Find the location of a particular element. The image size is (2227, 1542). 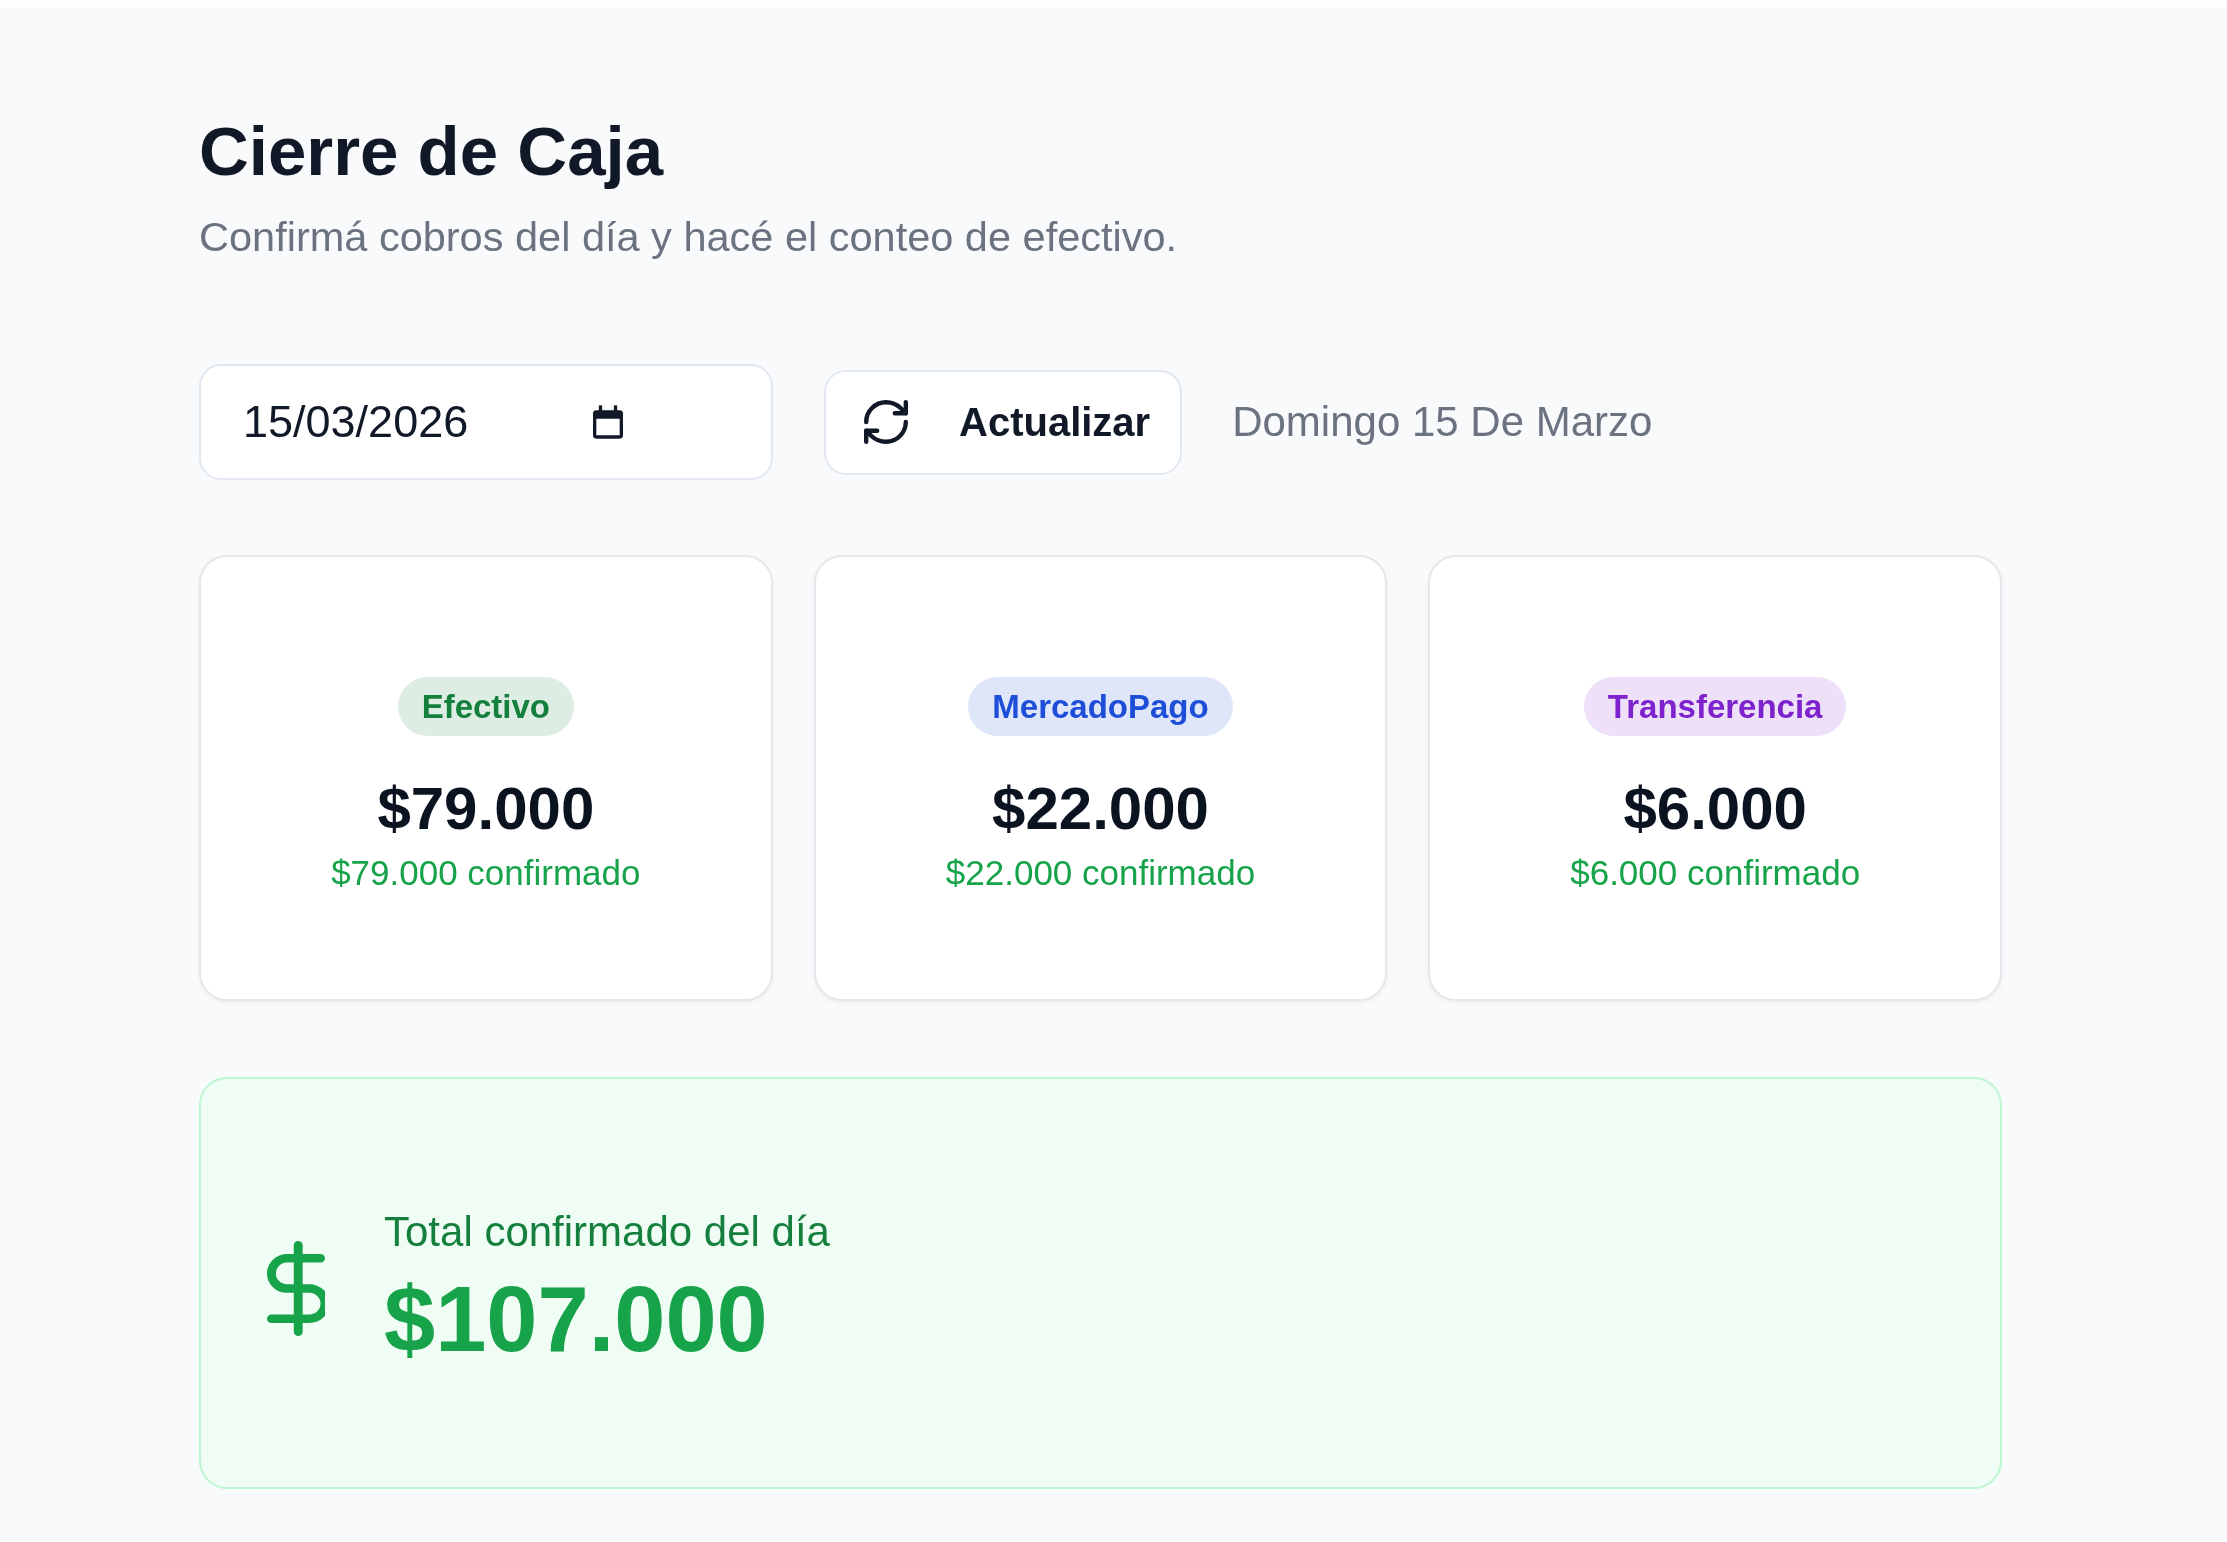

total-label: Total confirmado del día is located at coordinates (607, 1232).